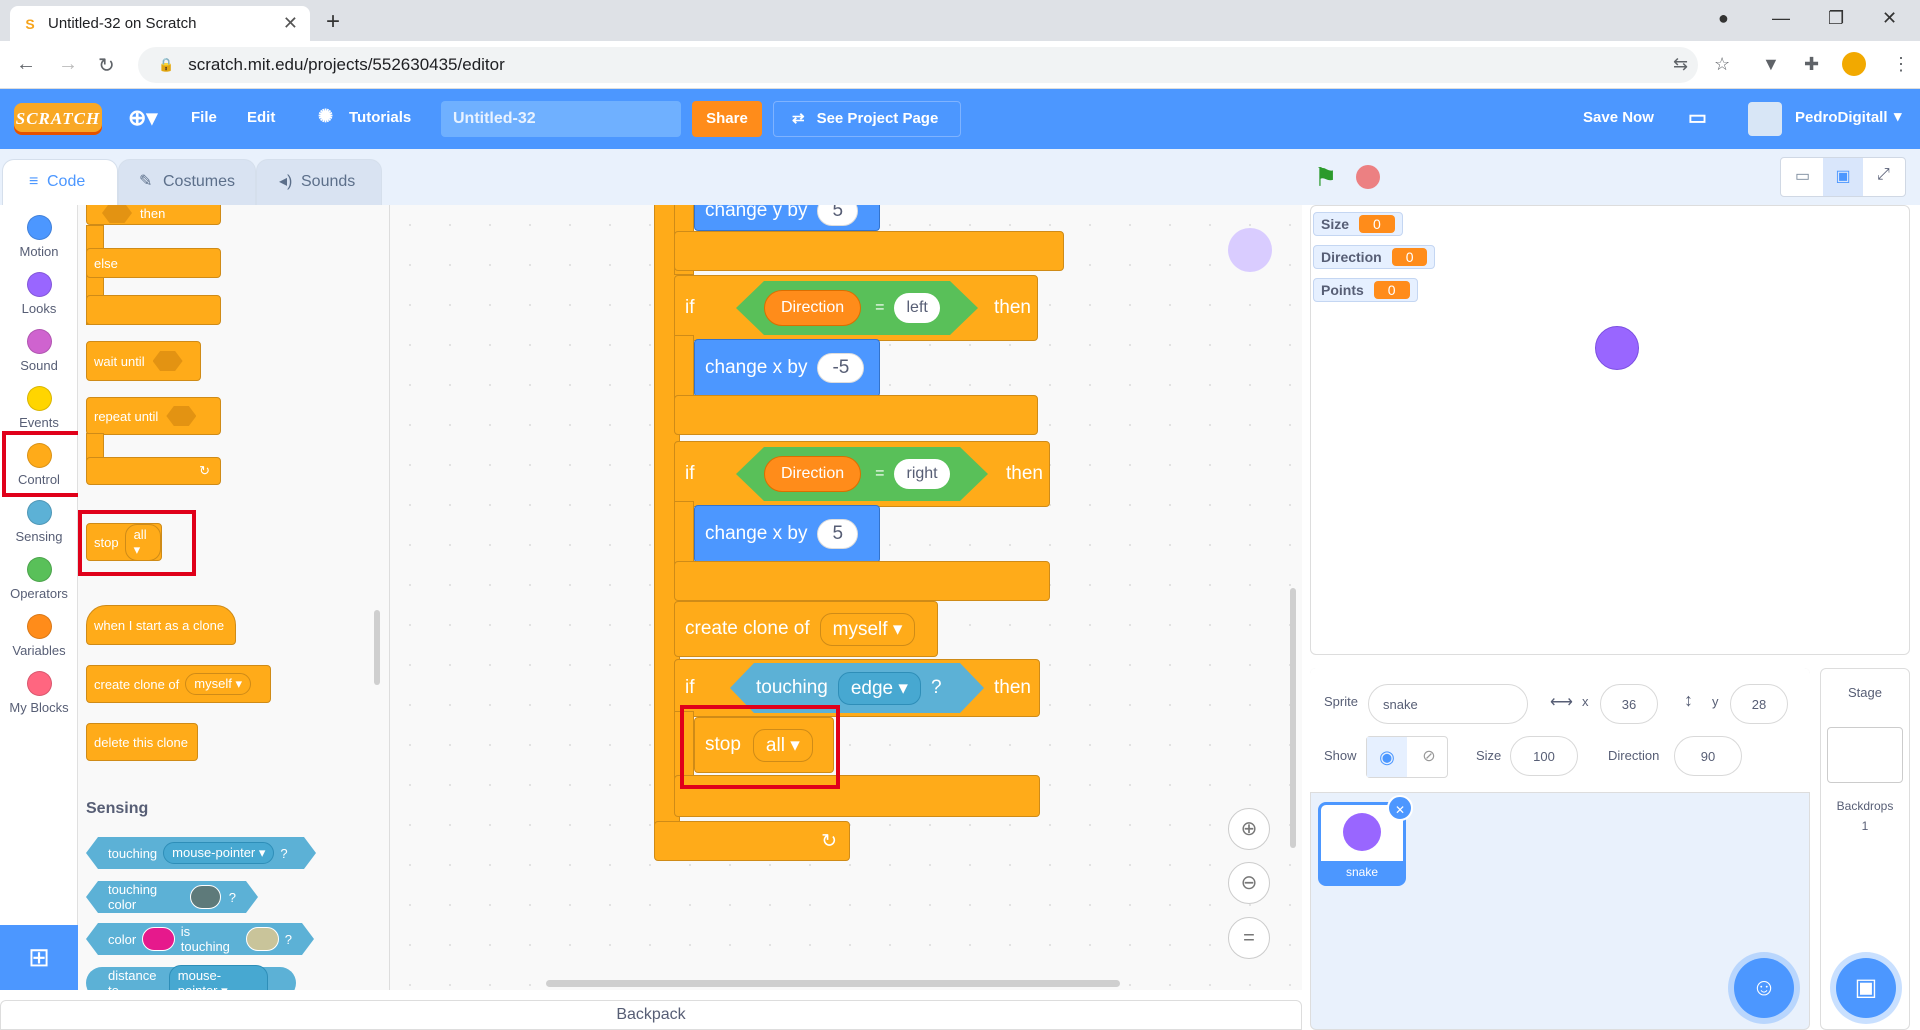  What do you see at coordinates (651, 1015) in the screenshot?
I see `backpack-bar: Backpack` at bounding box center [651, 1015].